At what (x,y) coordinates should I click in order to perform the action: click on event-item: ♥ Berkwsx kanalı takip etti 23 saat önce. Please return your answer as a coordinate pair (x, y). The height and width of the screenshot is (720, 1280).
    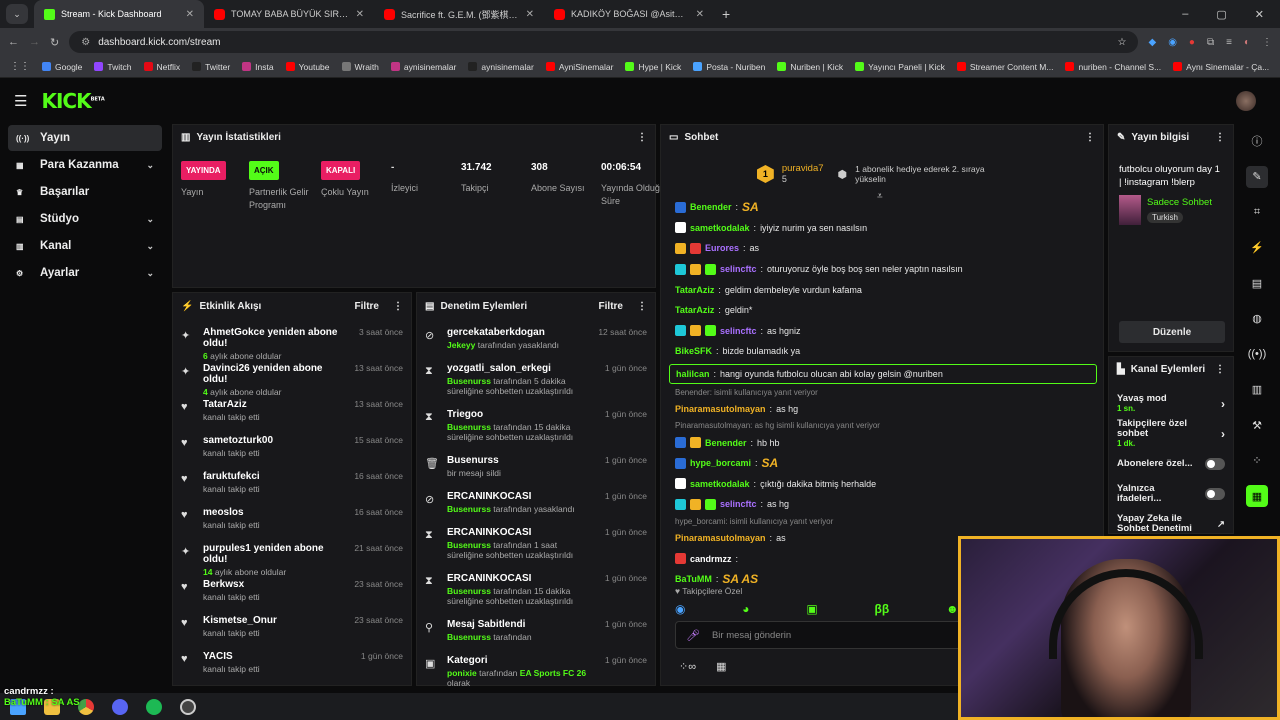
    Looking at the image, I should click on (292, 597).